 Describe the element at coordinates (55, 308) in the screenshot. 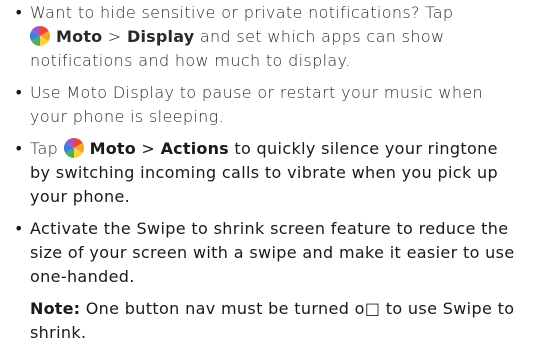

I see `note-label: Note:` at that location.